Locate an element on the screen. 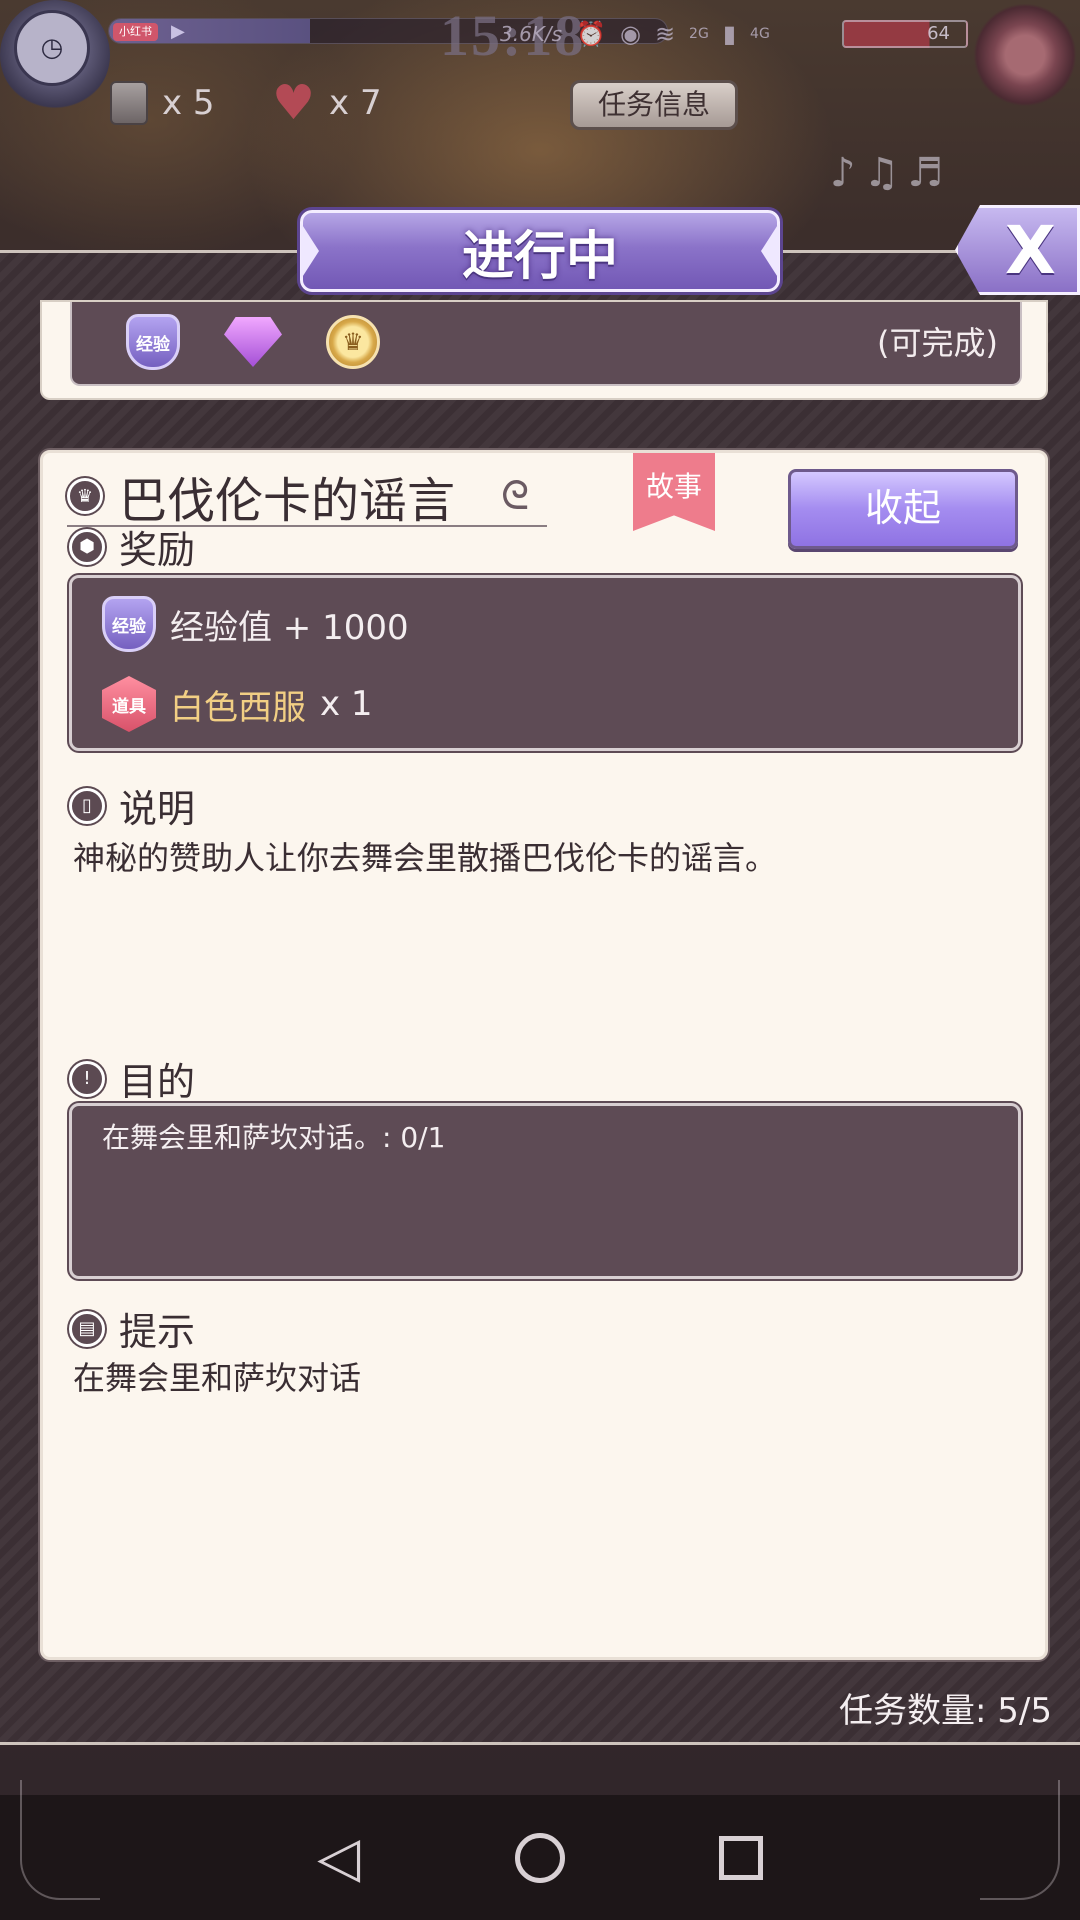 The height and width of the screenshot is (1920, 1080). task-count: 任务数量: 5/5 is located at coordinates (945, 1711).